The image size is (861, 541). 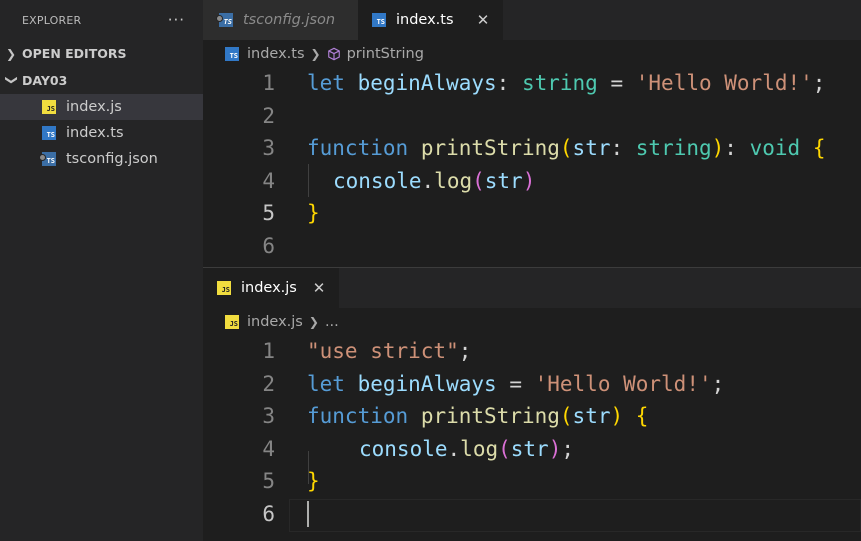 I want to click on tree-item-index-ts: TS index.ts, so click(x=101, y=133).